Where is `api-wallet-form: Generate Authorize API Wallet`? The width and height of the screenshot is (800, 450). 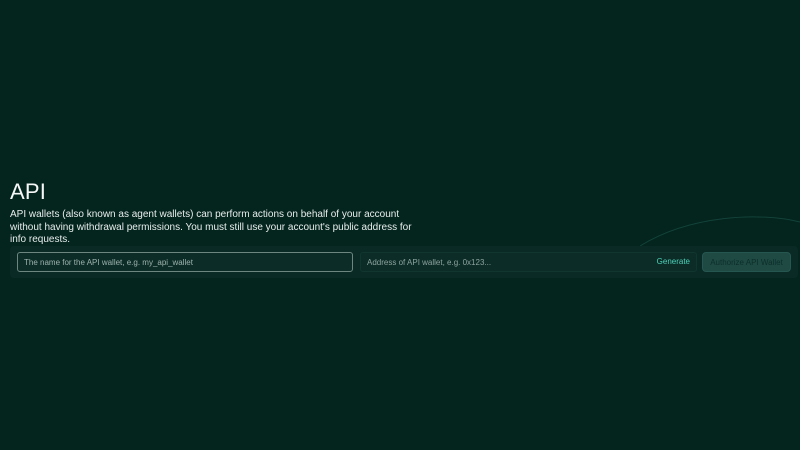 api-wallet-form: Generate Authorize API Wallet is located at coordinates (404, 262).